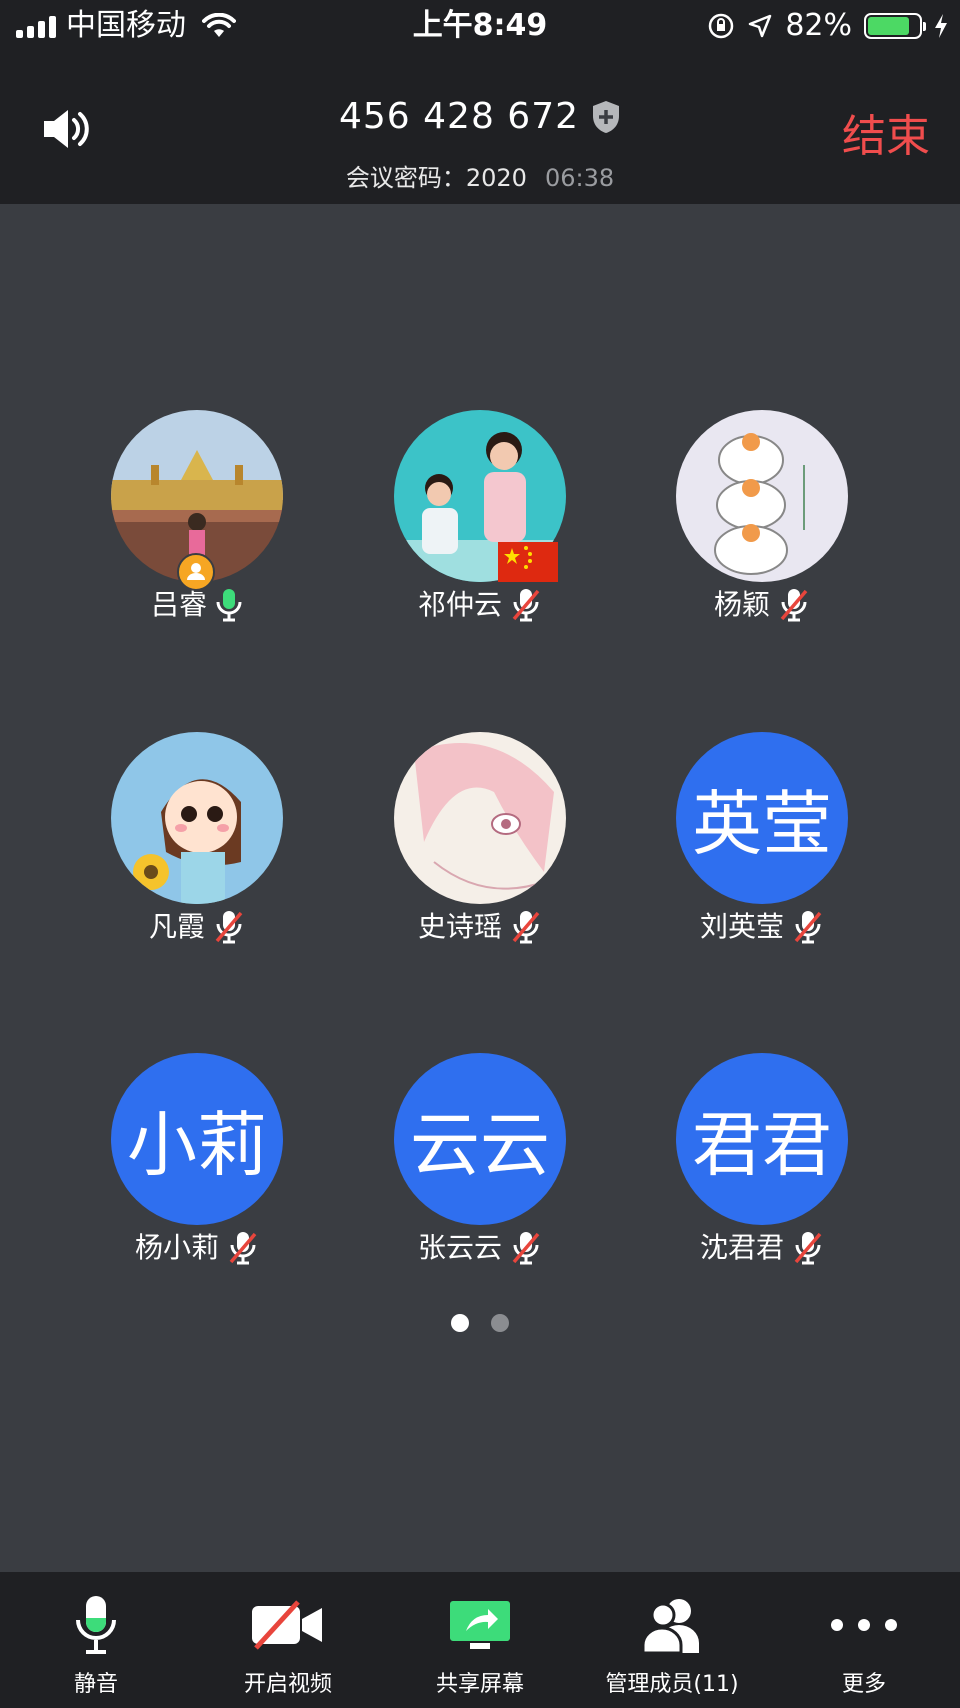 The image size is (960, 1708). What do you see at coordinates (459, 926) in the screenshot?
I see `participant-name: 史诗瑶` at bounding box center [459, 926].